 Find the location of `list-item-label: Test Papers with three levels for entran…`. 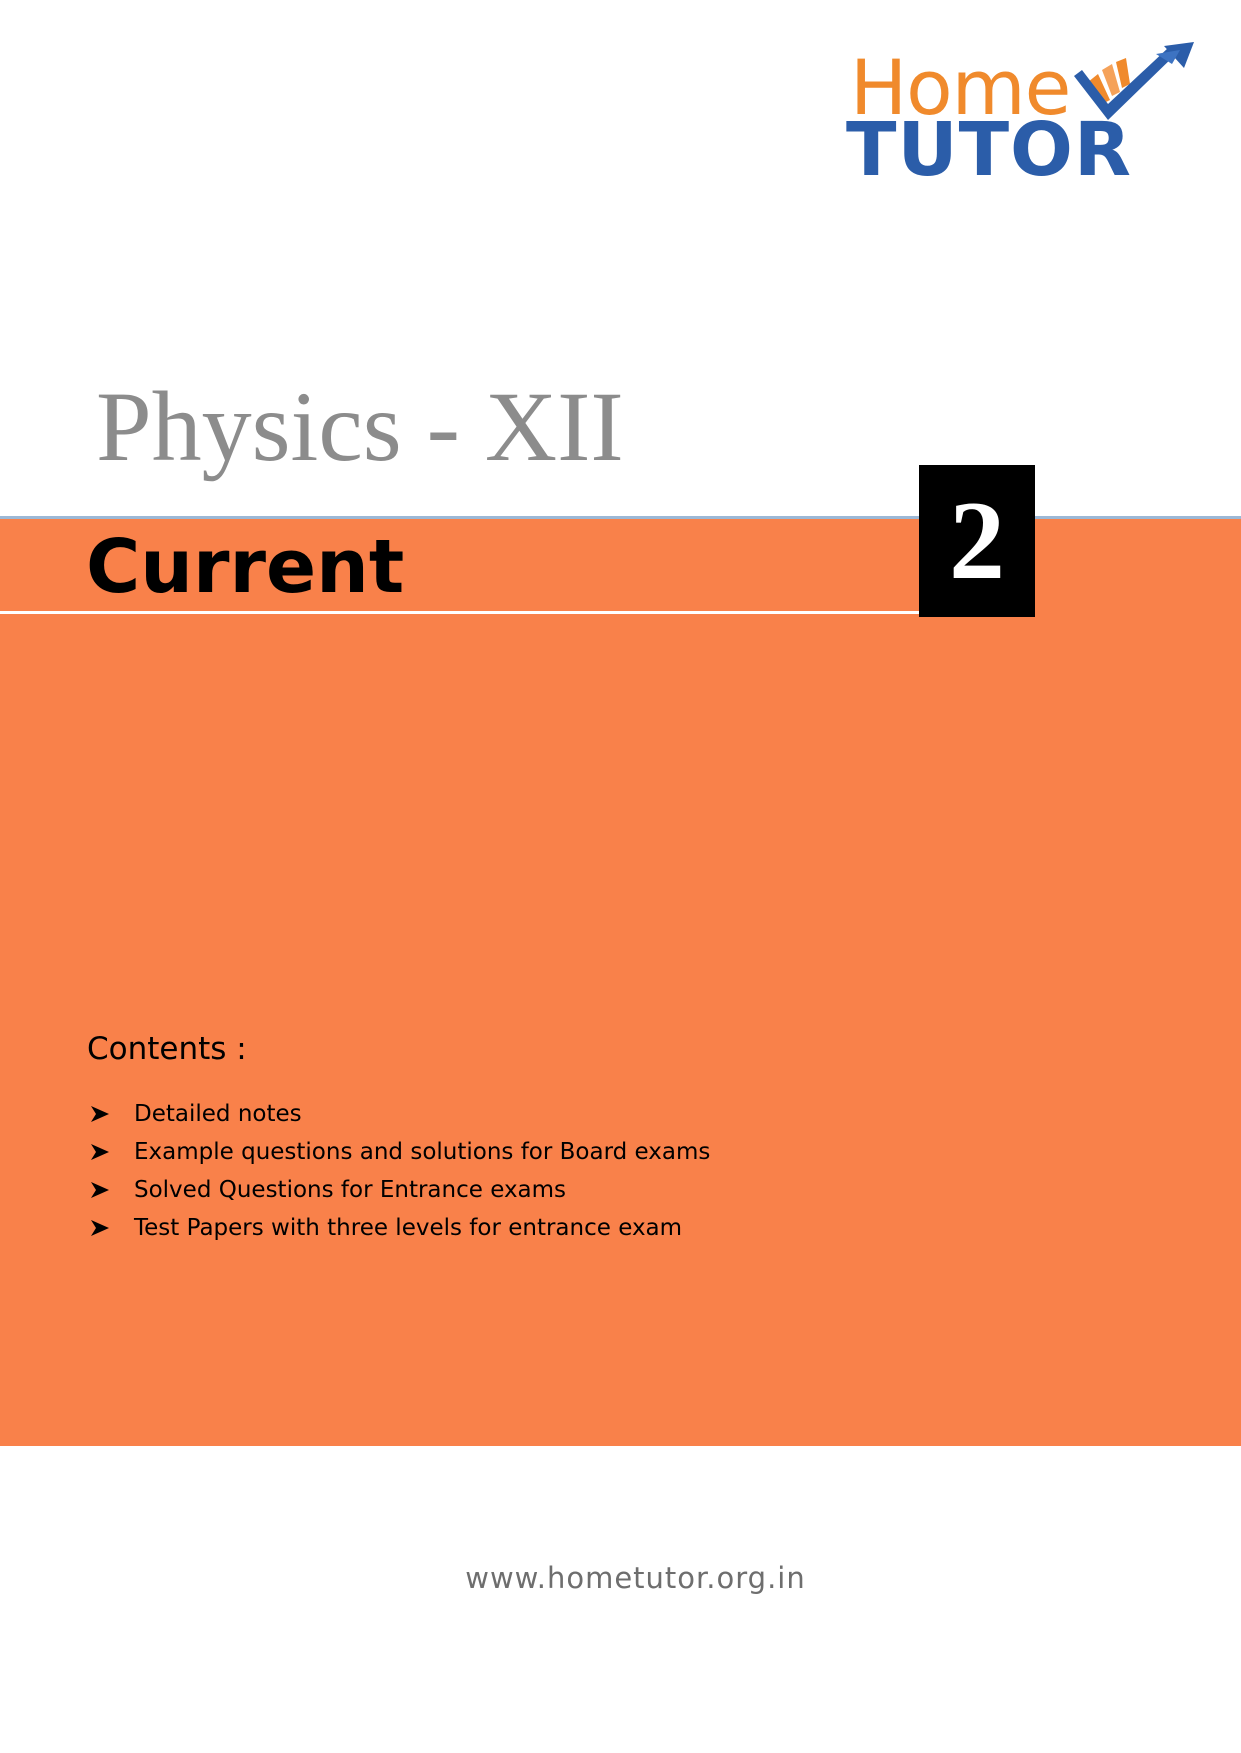

list-item-label: Test Papers with three levels for entran… is located at coordinates (408, 1228).